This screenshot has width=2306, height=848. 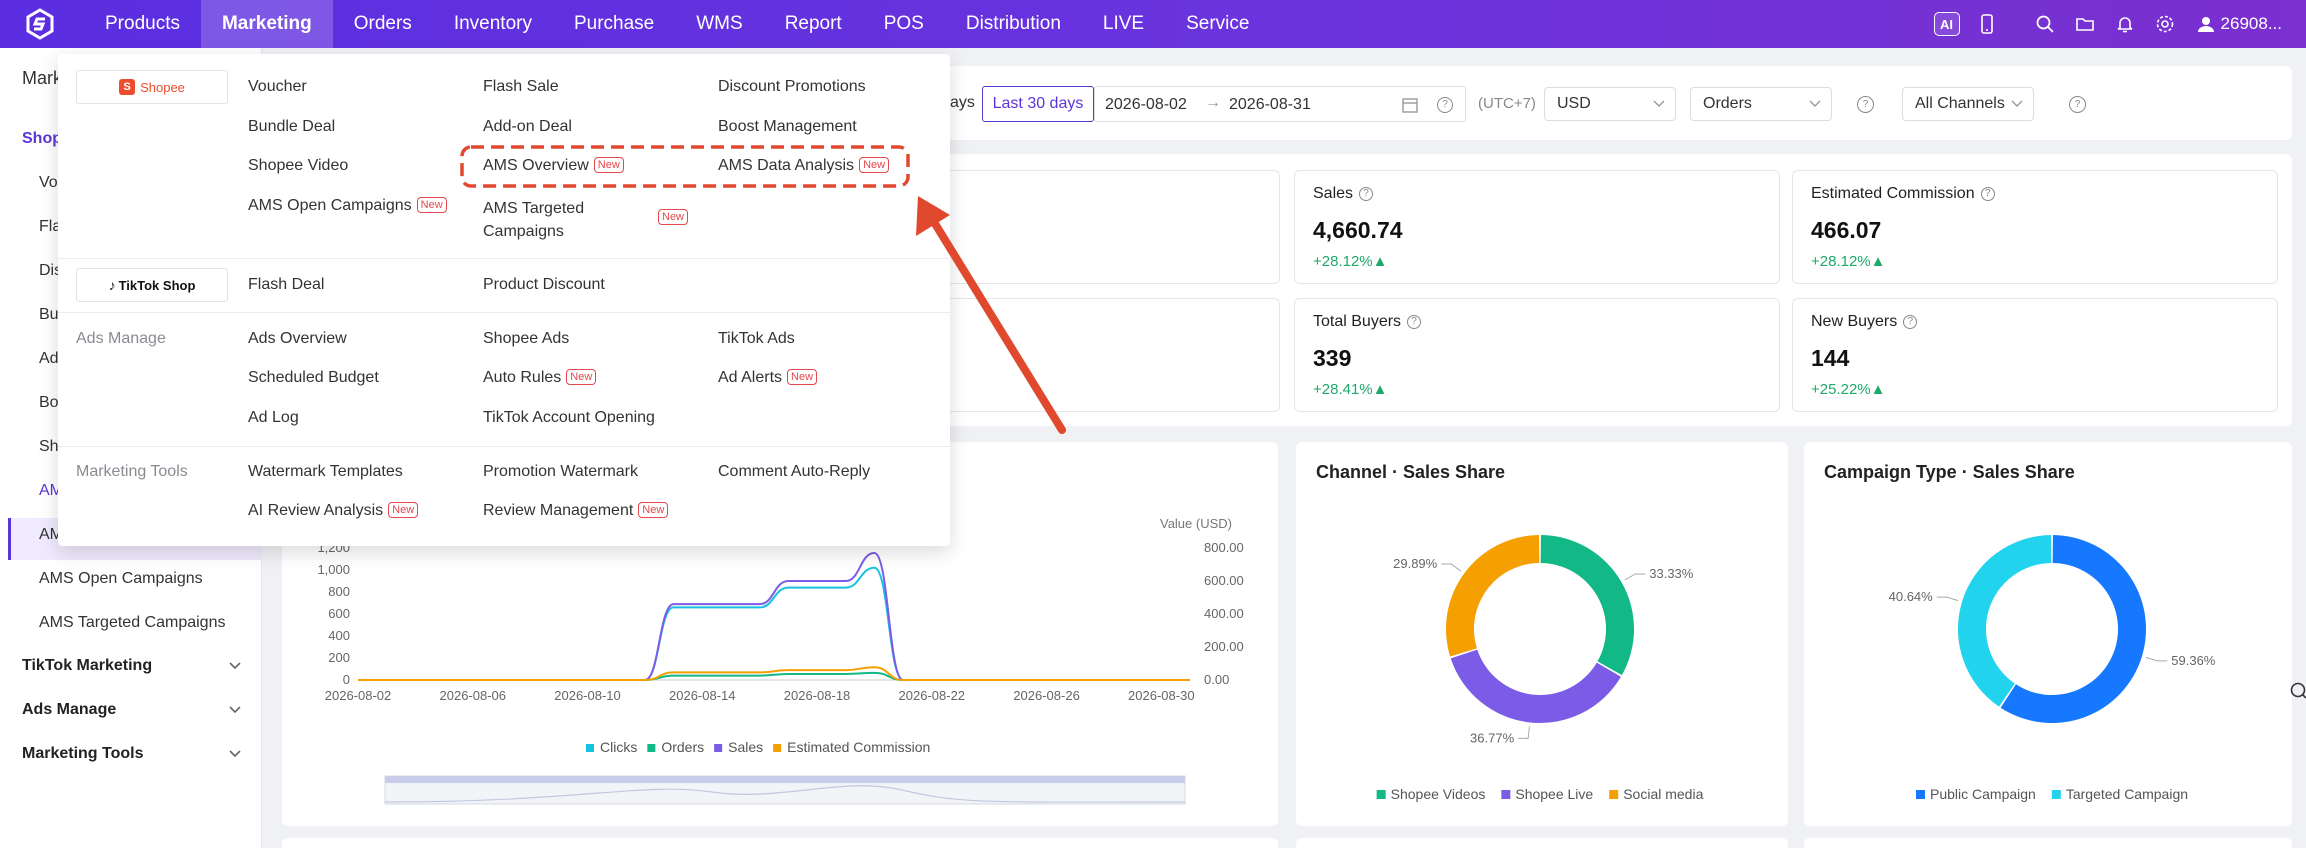 I want to click on menu-item-tiktok-account-opening: TikTok Account Opening, so click(x=569, y=418).